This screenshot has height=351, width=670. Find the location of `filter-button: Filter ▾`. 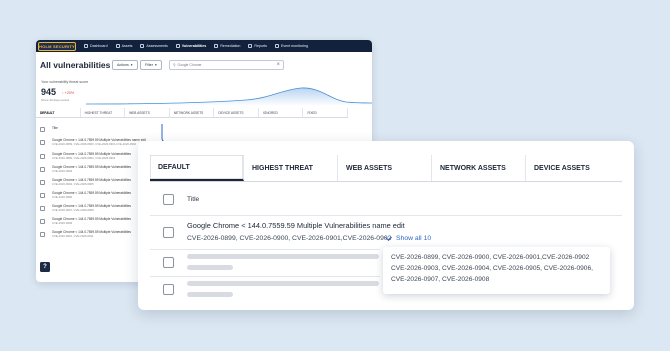

filter-button: Filter ▾ is located at coordinates (151, 65).